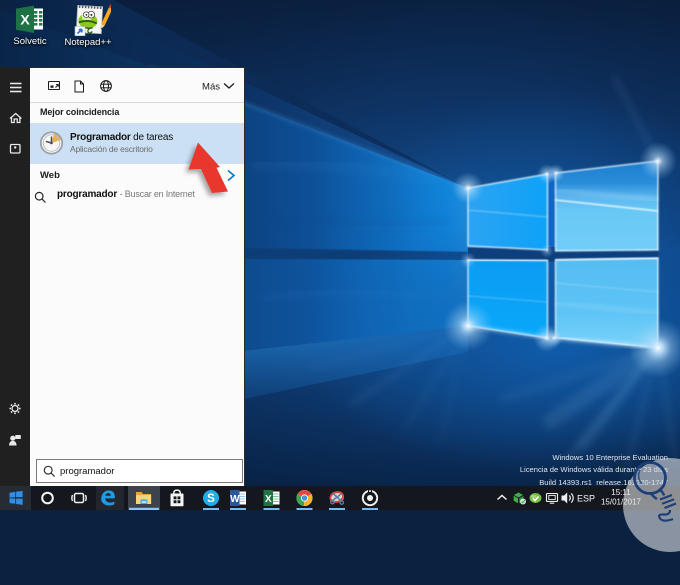 Image resolution: width=680 pixels, height=585 pixels. Describe the element at coordinates (211, 499) in the screenshot. I see `svg-text: S` at that location.